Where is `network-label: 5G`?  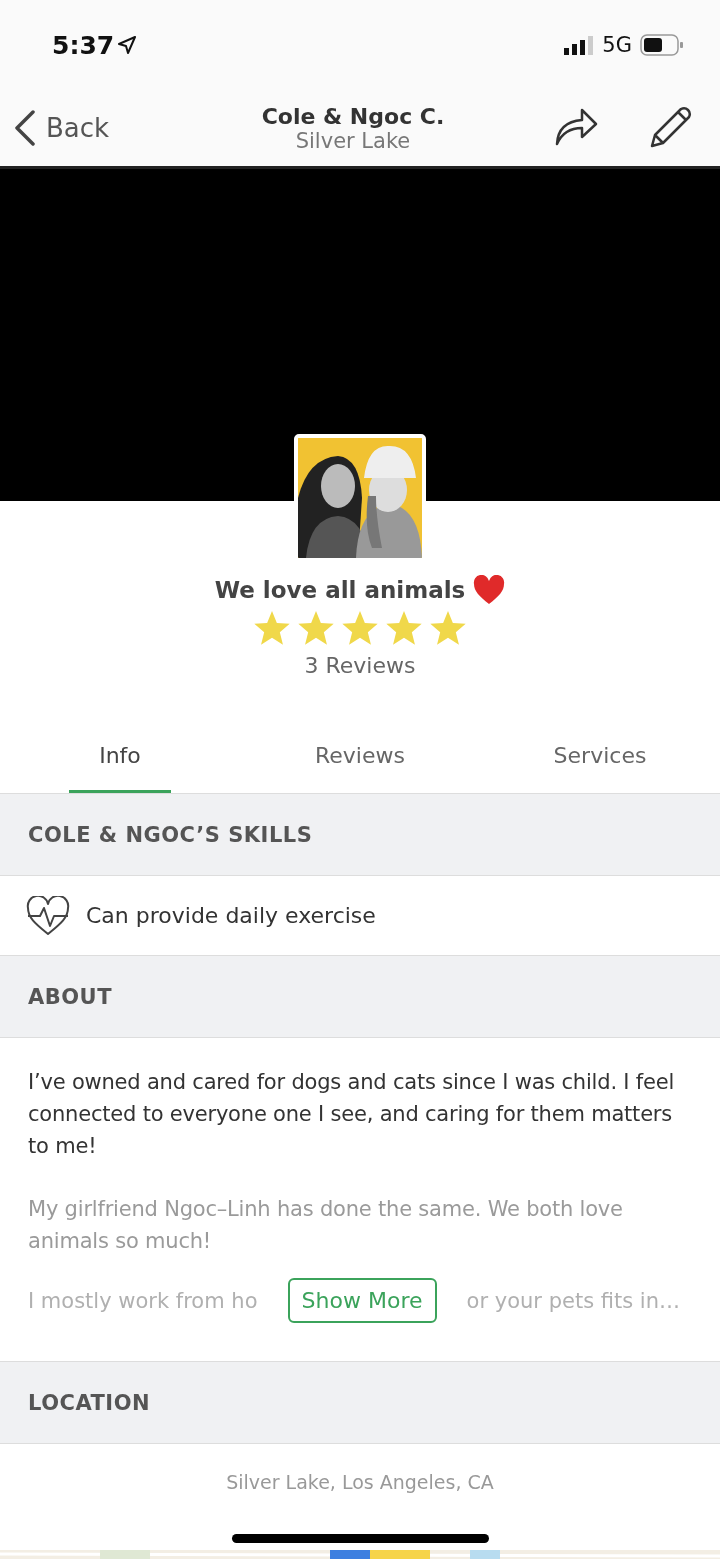
network-label: 5G is located at coordinates (617, 45).